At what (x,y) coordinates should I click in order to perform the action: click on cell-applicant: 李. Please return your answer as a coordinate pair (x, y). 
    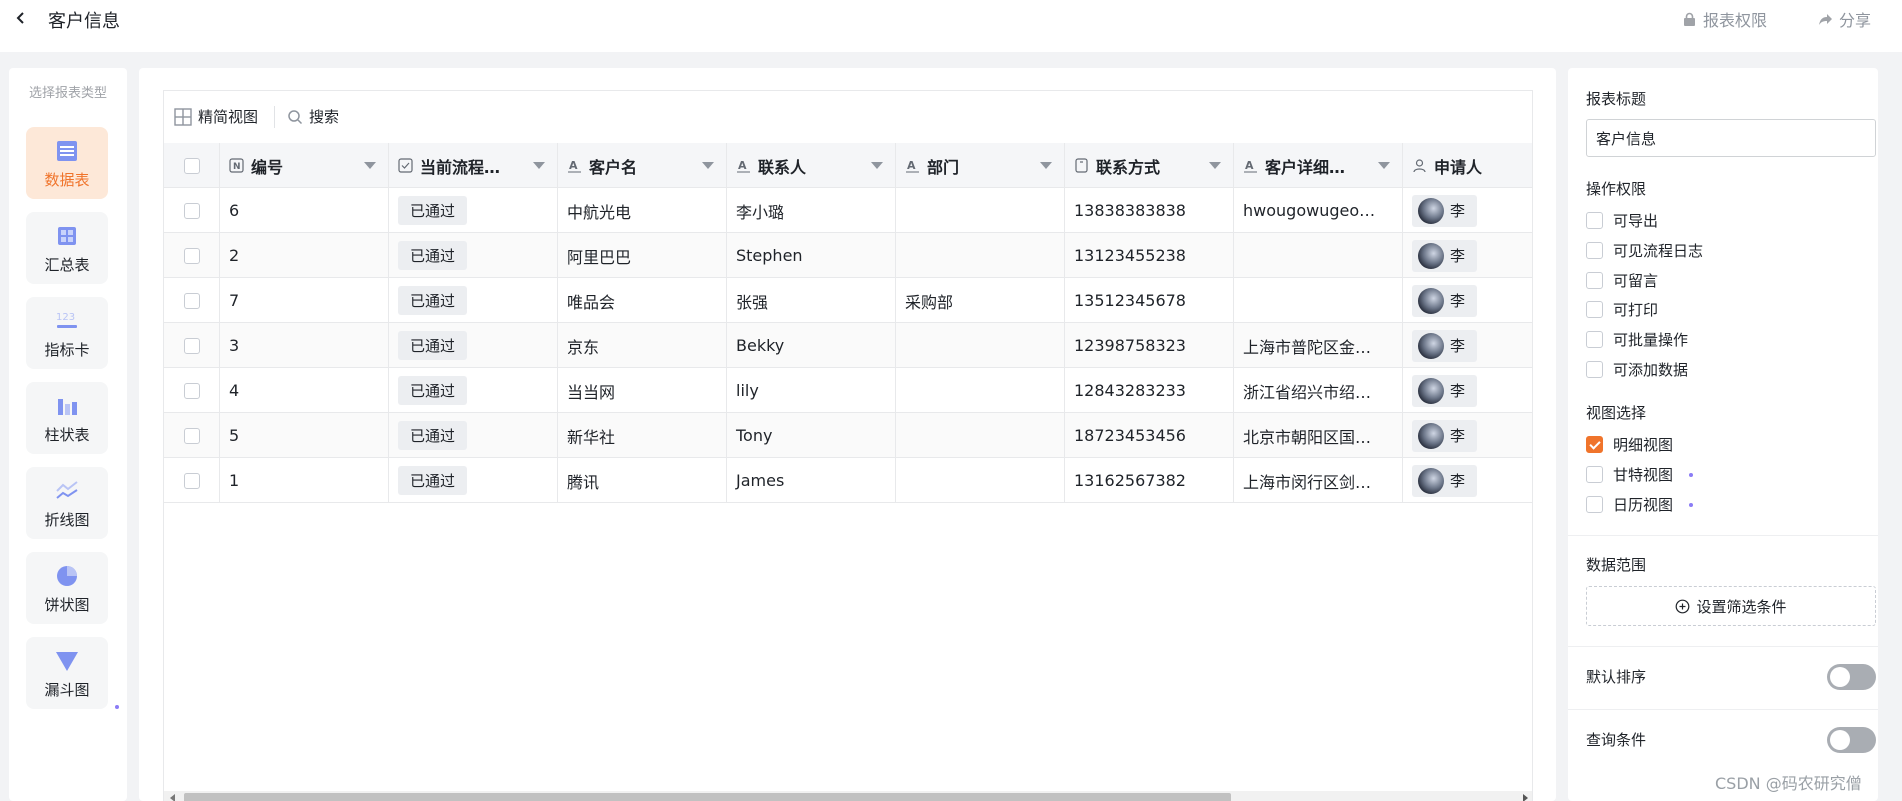
    Looking at the image, I should click on (1467, 435).